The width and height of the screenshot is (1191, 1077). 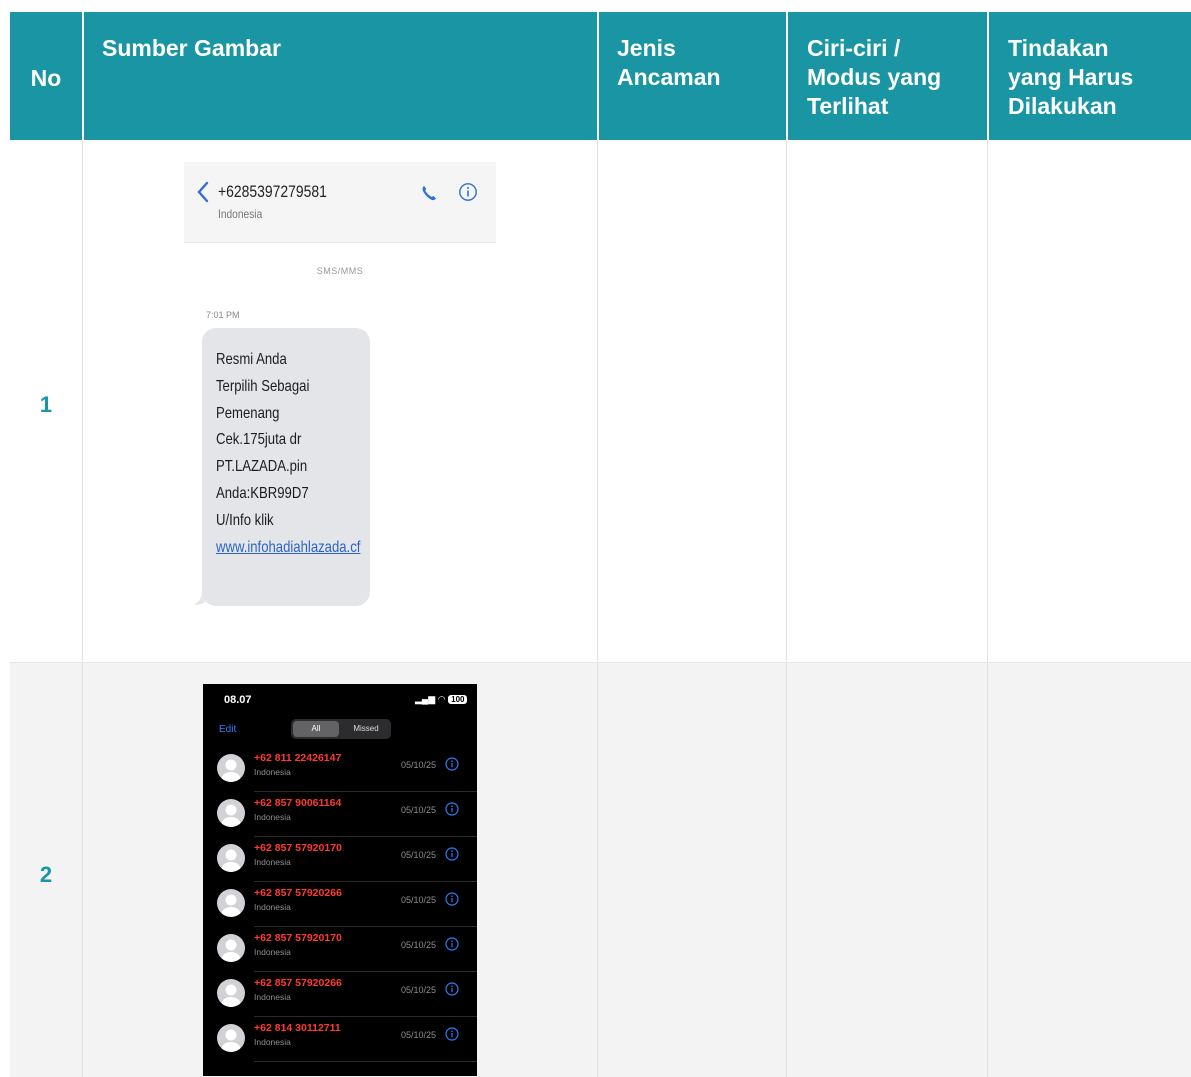 I want to click on bubble-tail, so click(x=200, y=595).